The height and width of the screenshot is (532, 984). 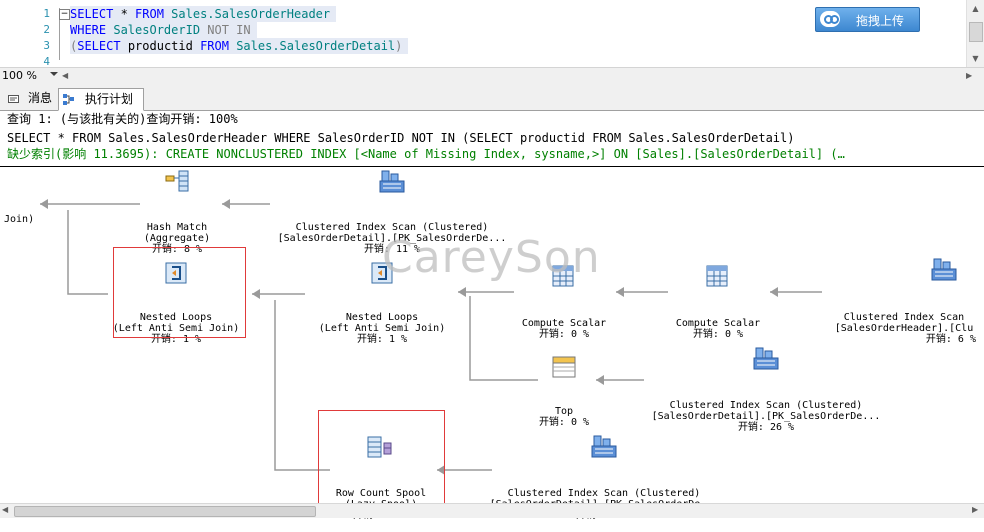 What do you see at coordinates (68, 99) in the screenshot?
I see `execution-plan-icon` at bounding box center [68, 99].